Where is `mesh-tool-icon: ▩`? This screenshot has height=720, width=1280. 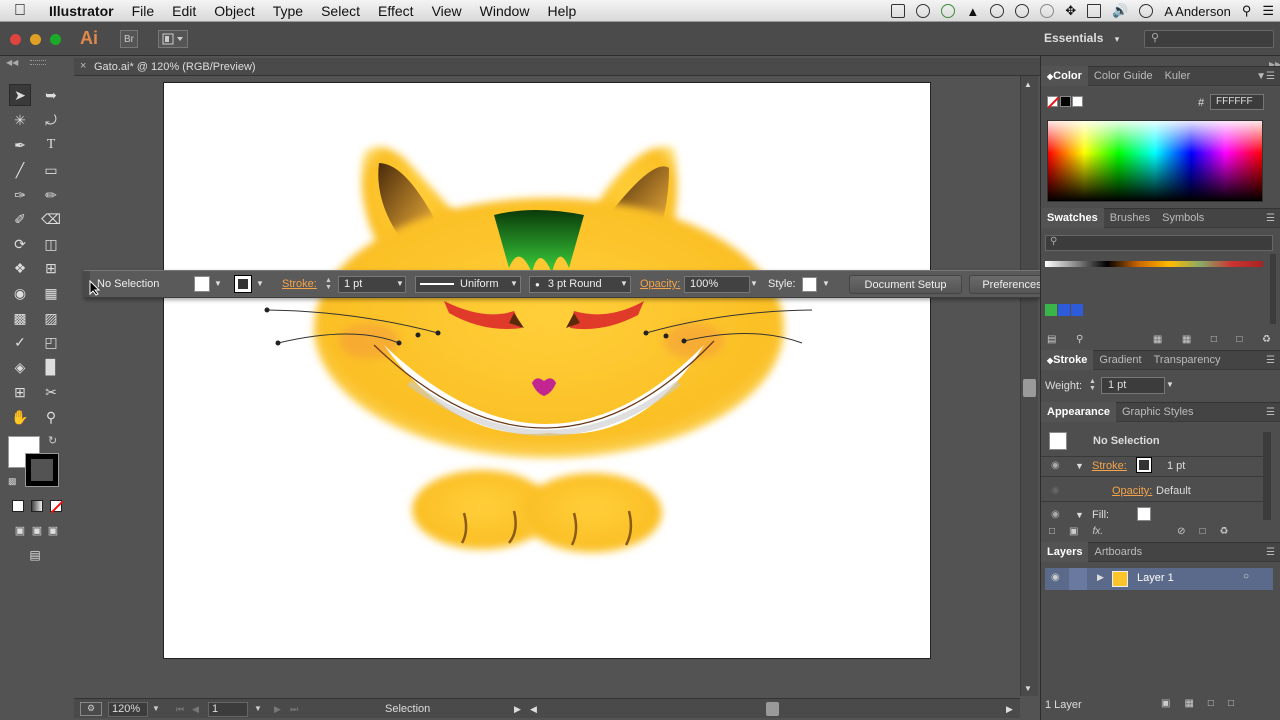
mesh-tool-icon: ▩ is located at coordinates (20, 318).